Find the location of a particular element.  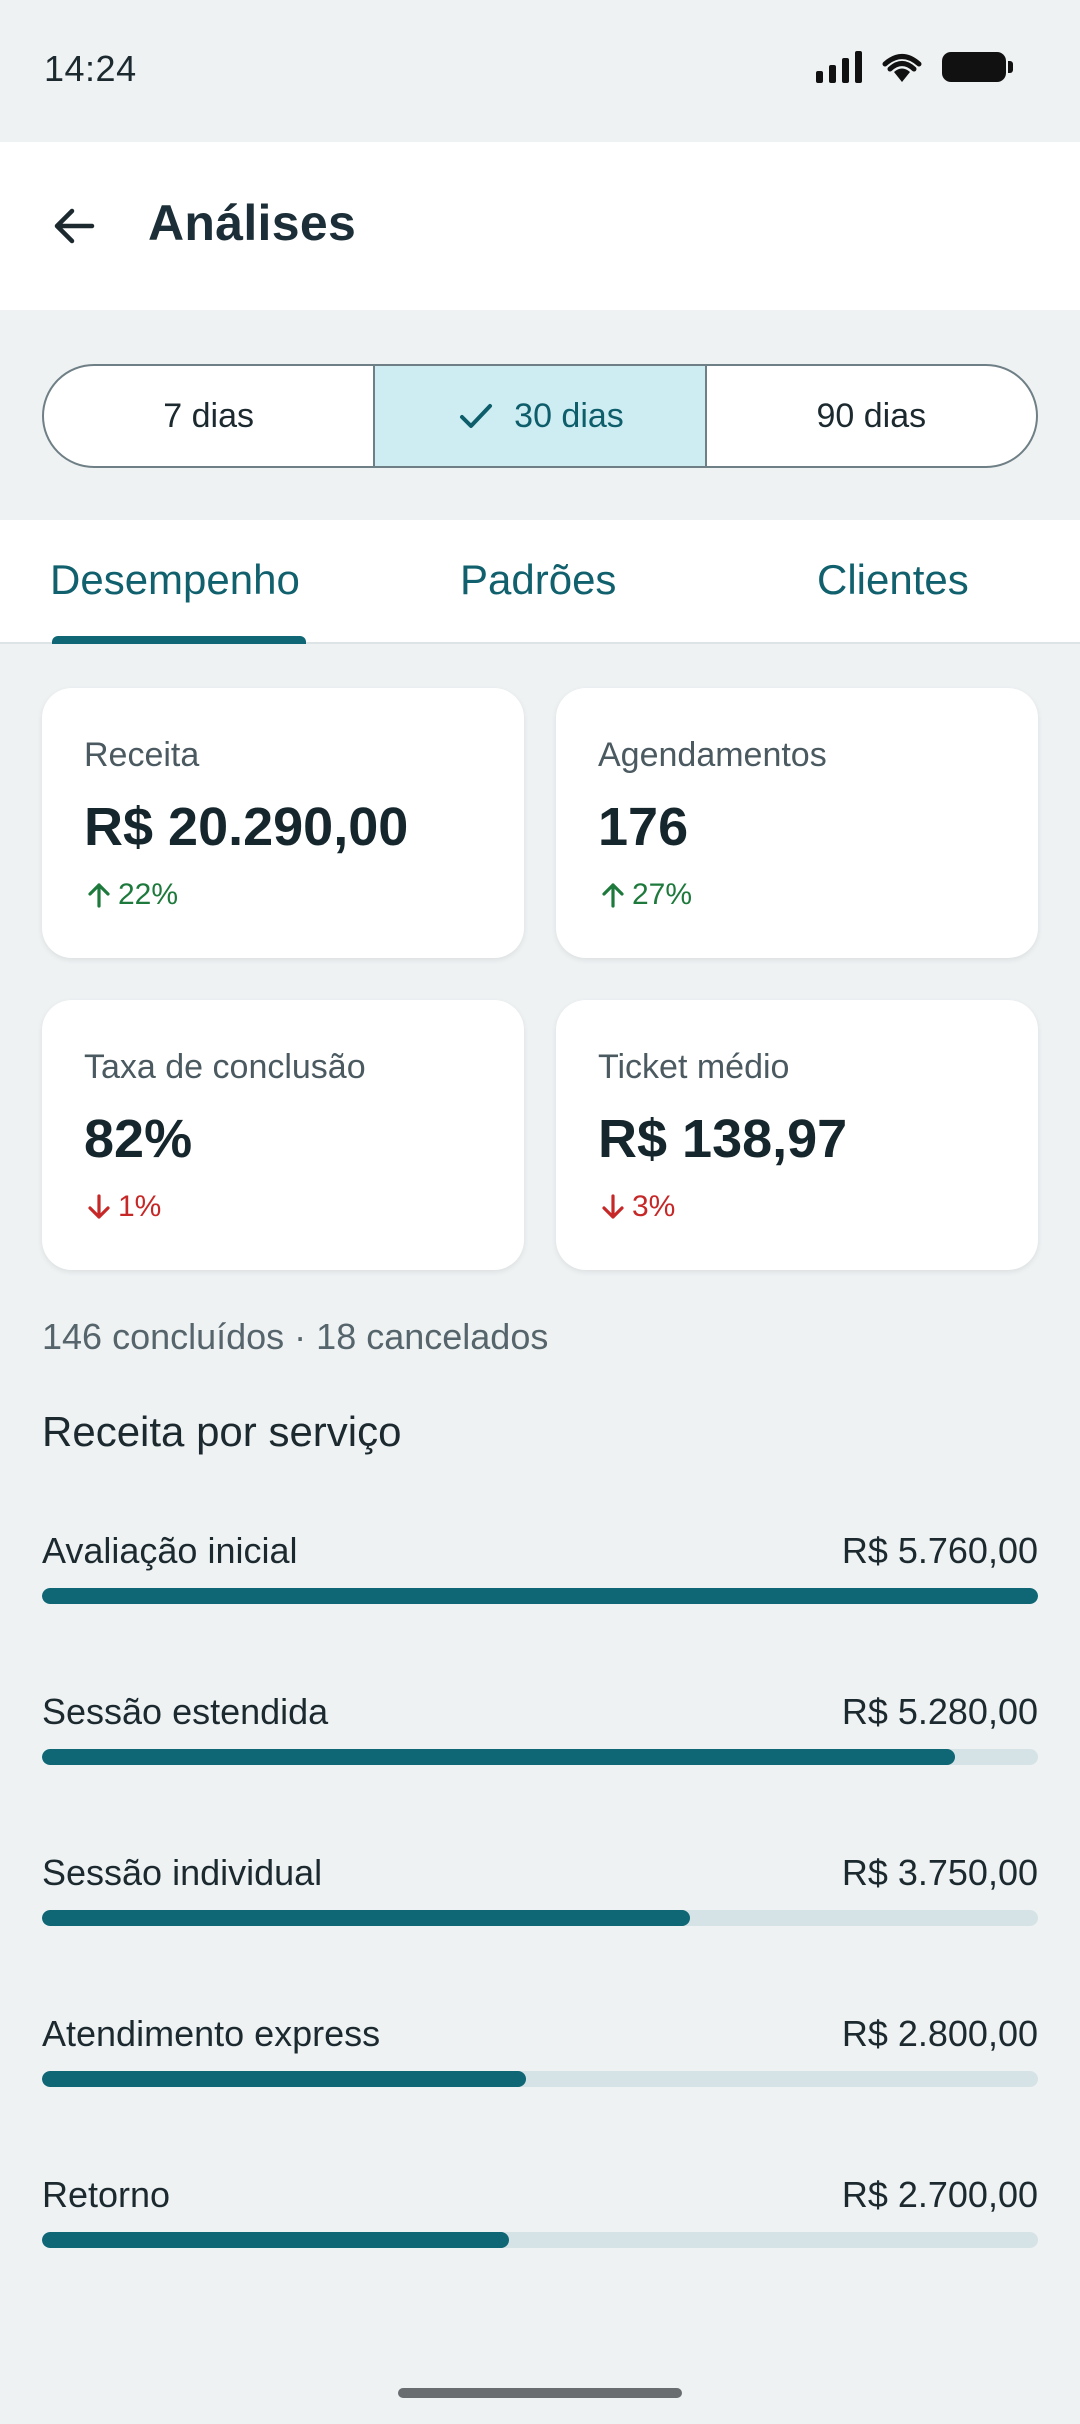

metric-value: 176 is located at coordinates (643, 827).